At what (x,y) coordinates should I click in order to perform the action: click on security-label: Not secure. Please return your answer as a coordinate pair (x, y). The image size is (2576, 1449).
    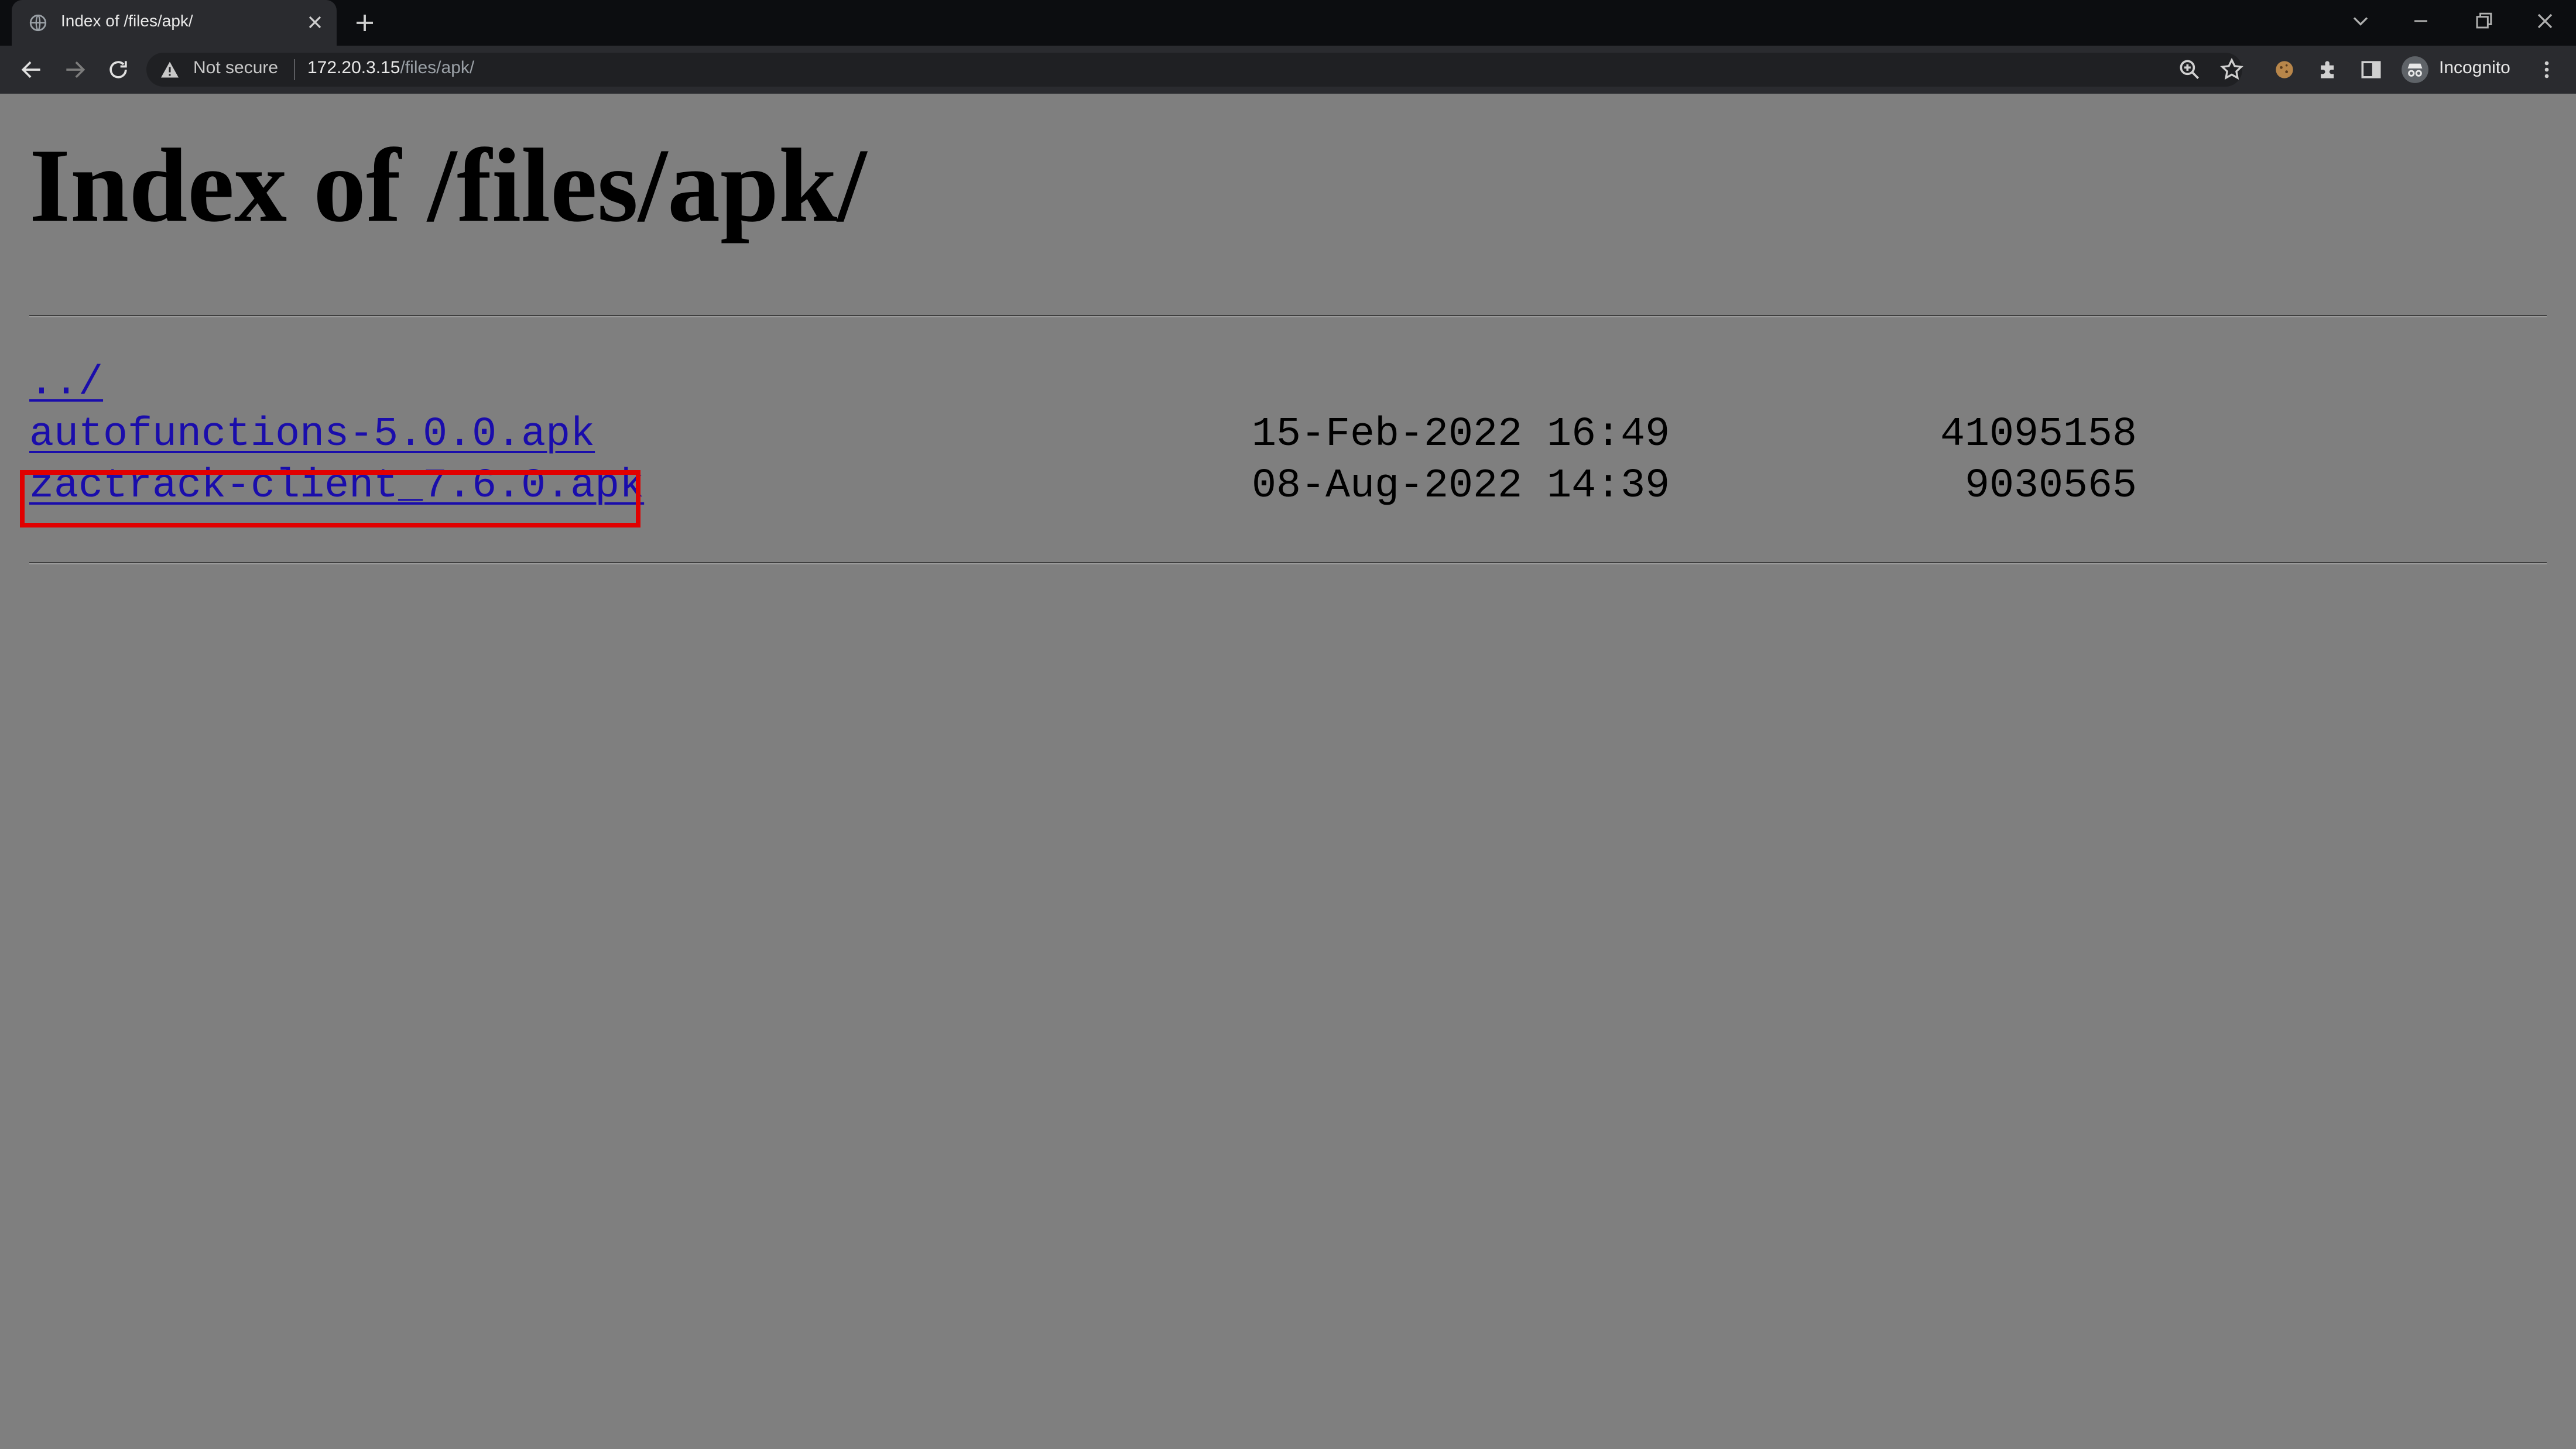
    Looking at the image, I should click on (235, 68).